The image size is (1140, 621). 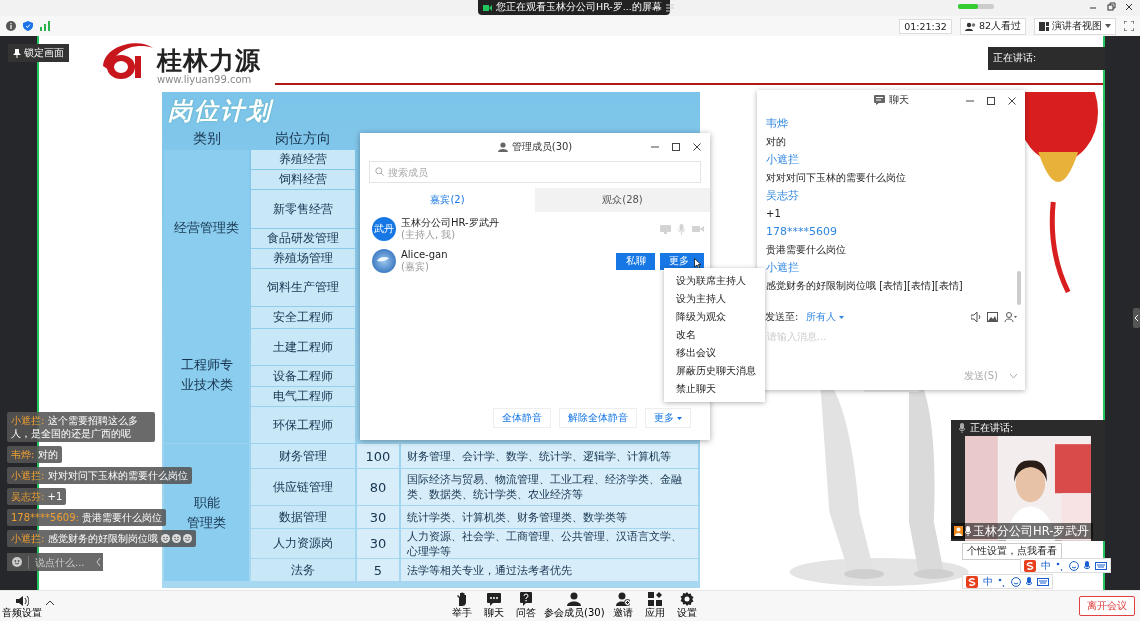 What do you see at coordinates (549, 543) in the screenshot?
I see `table-cell: 人力资源、社会学、工商管理、公共管理、汉语言文学、心理学等` at bounding box center [549, 543].